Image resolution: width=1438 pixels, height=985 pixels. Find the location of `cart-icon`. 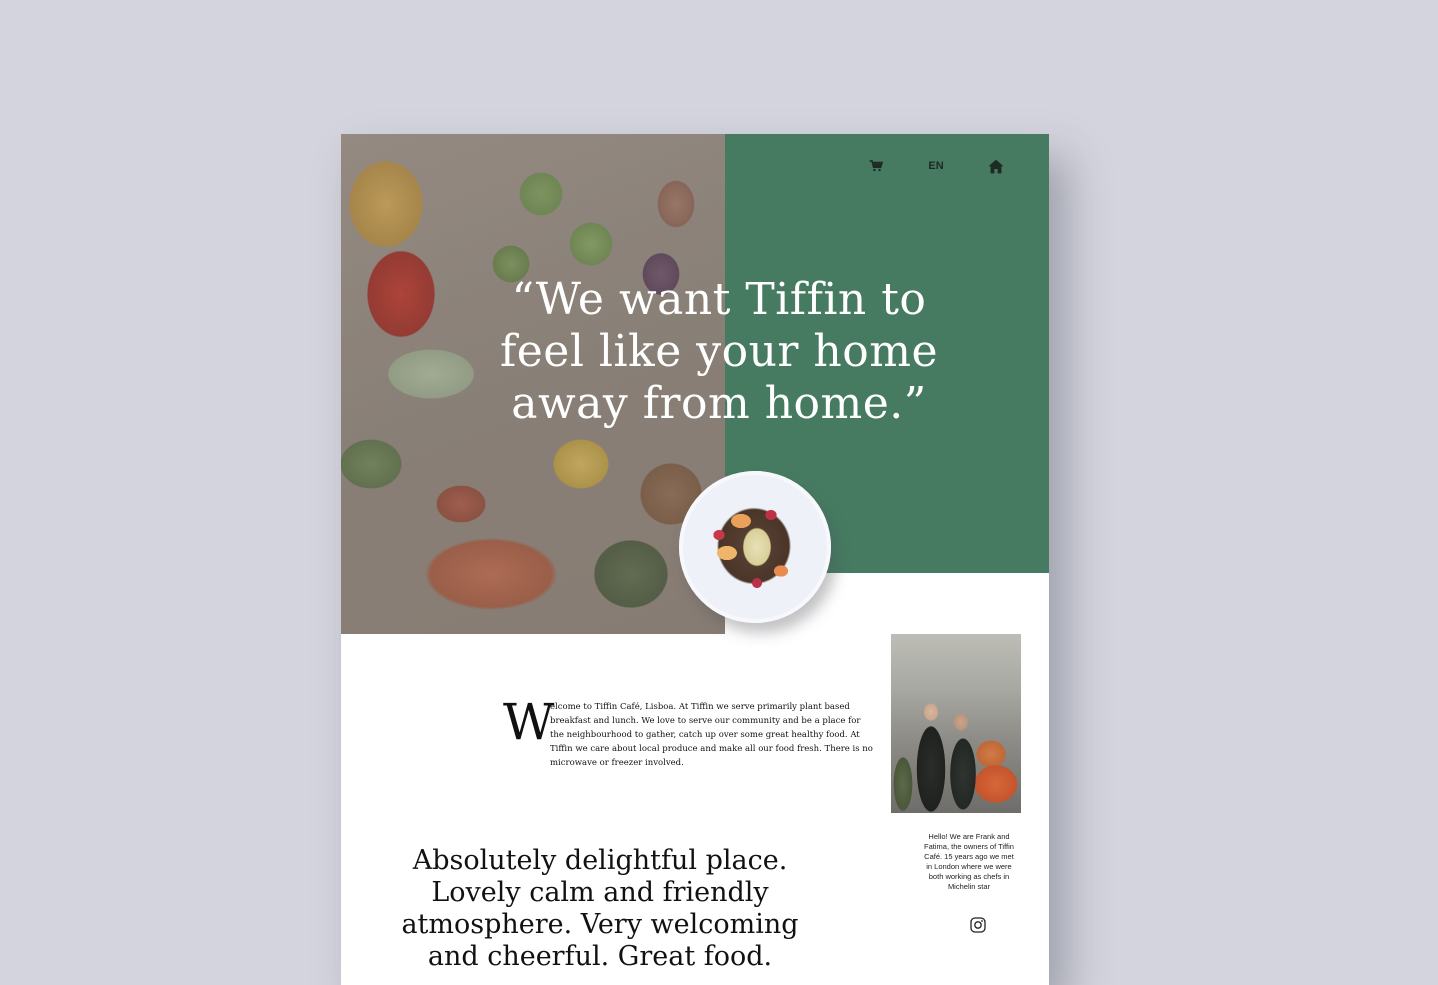

cart-icon is located at coordinates (876, 166).